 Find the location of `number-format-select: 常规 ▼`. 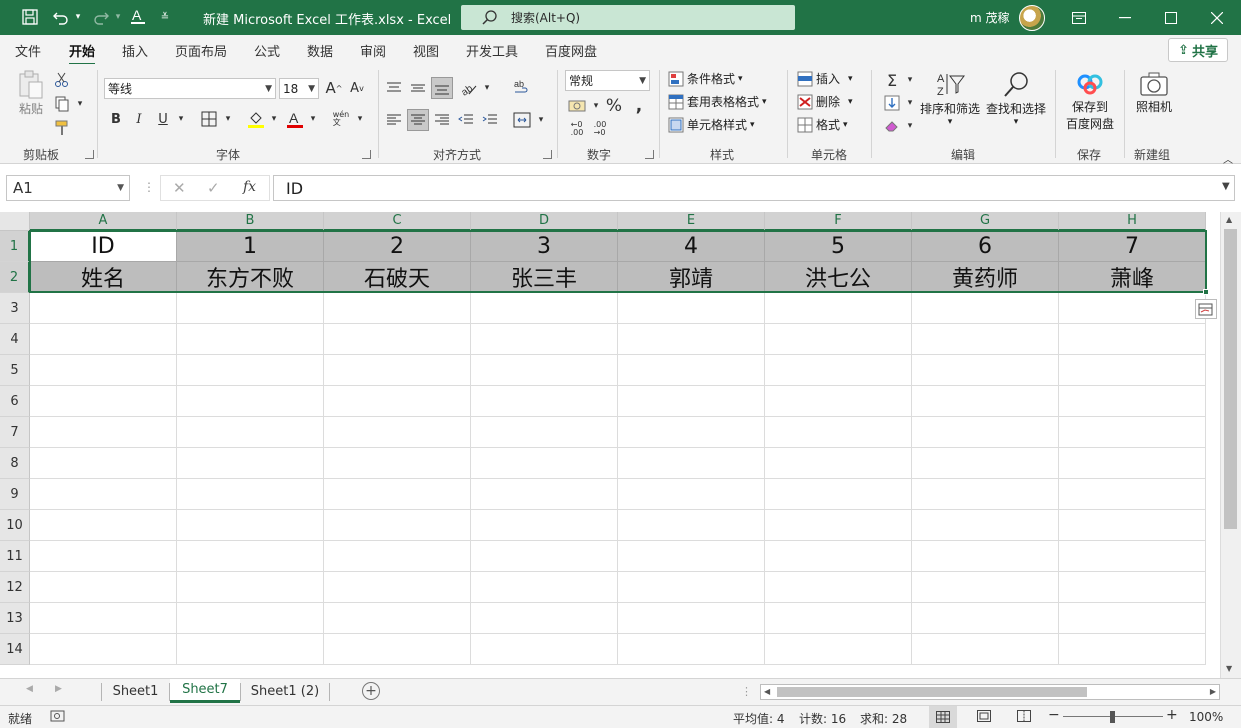

number-format-select: 常规 ▼ is located at coordinates (607, 80).